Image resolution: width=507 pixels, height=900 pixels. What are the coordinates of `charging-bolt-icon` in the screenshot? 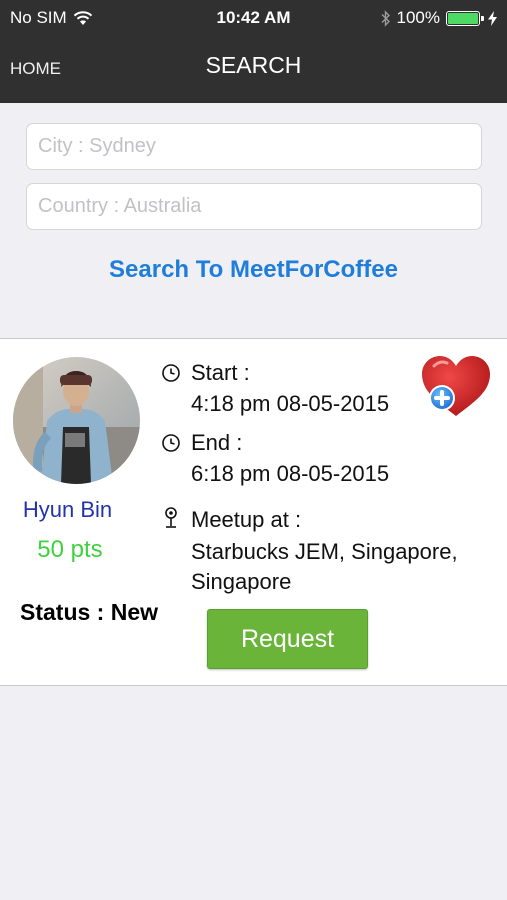 It's located at (492, 18).